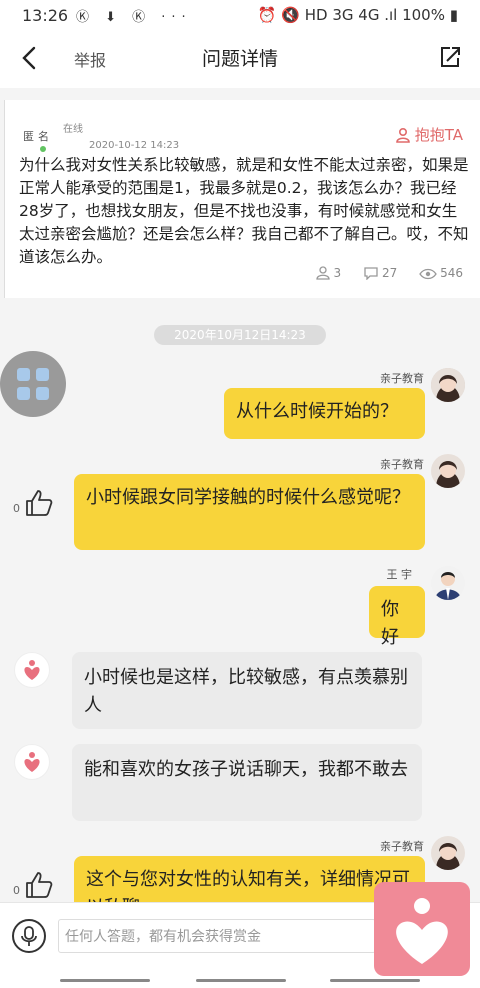  I want to click on hug-person-icon, so click(322, 273).